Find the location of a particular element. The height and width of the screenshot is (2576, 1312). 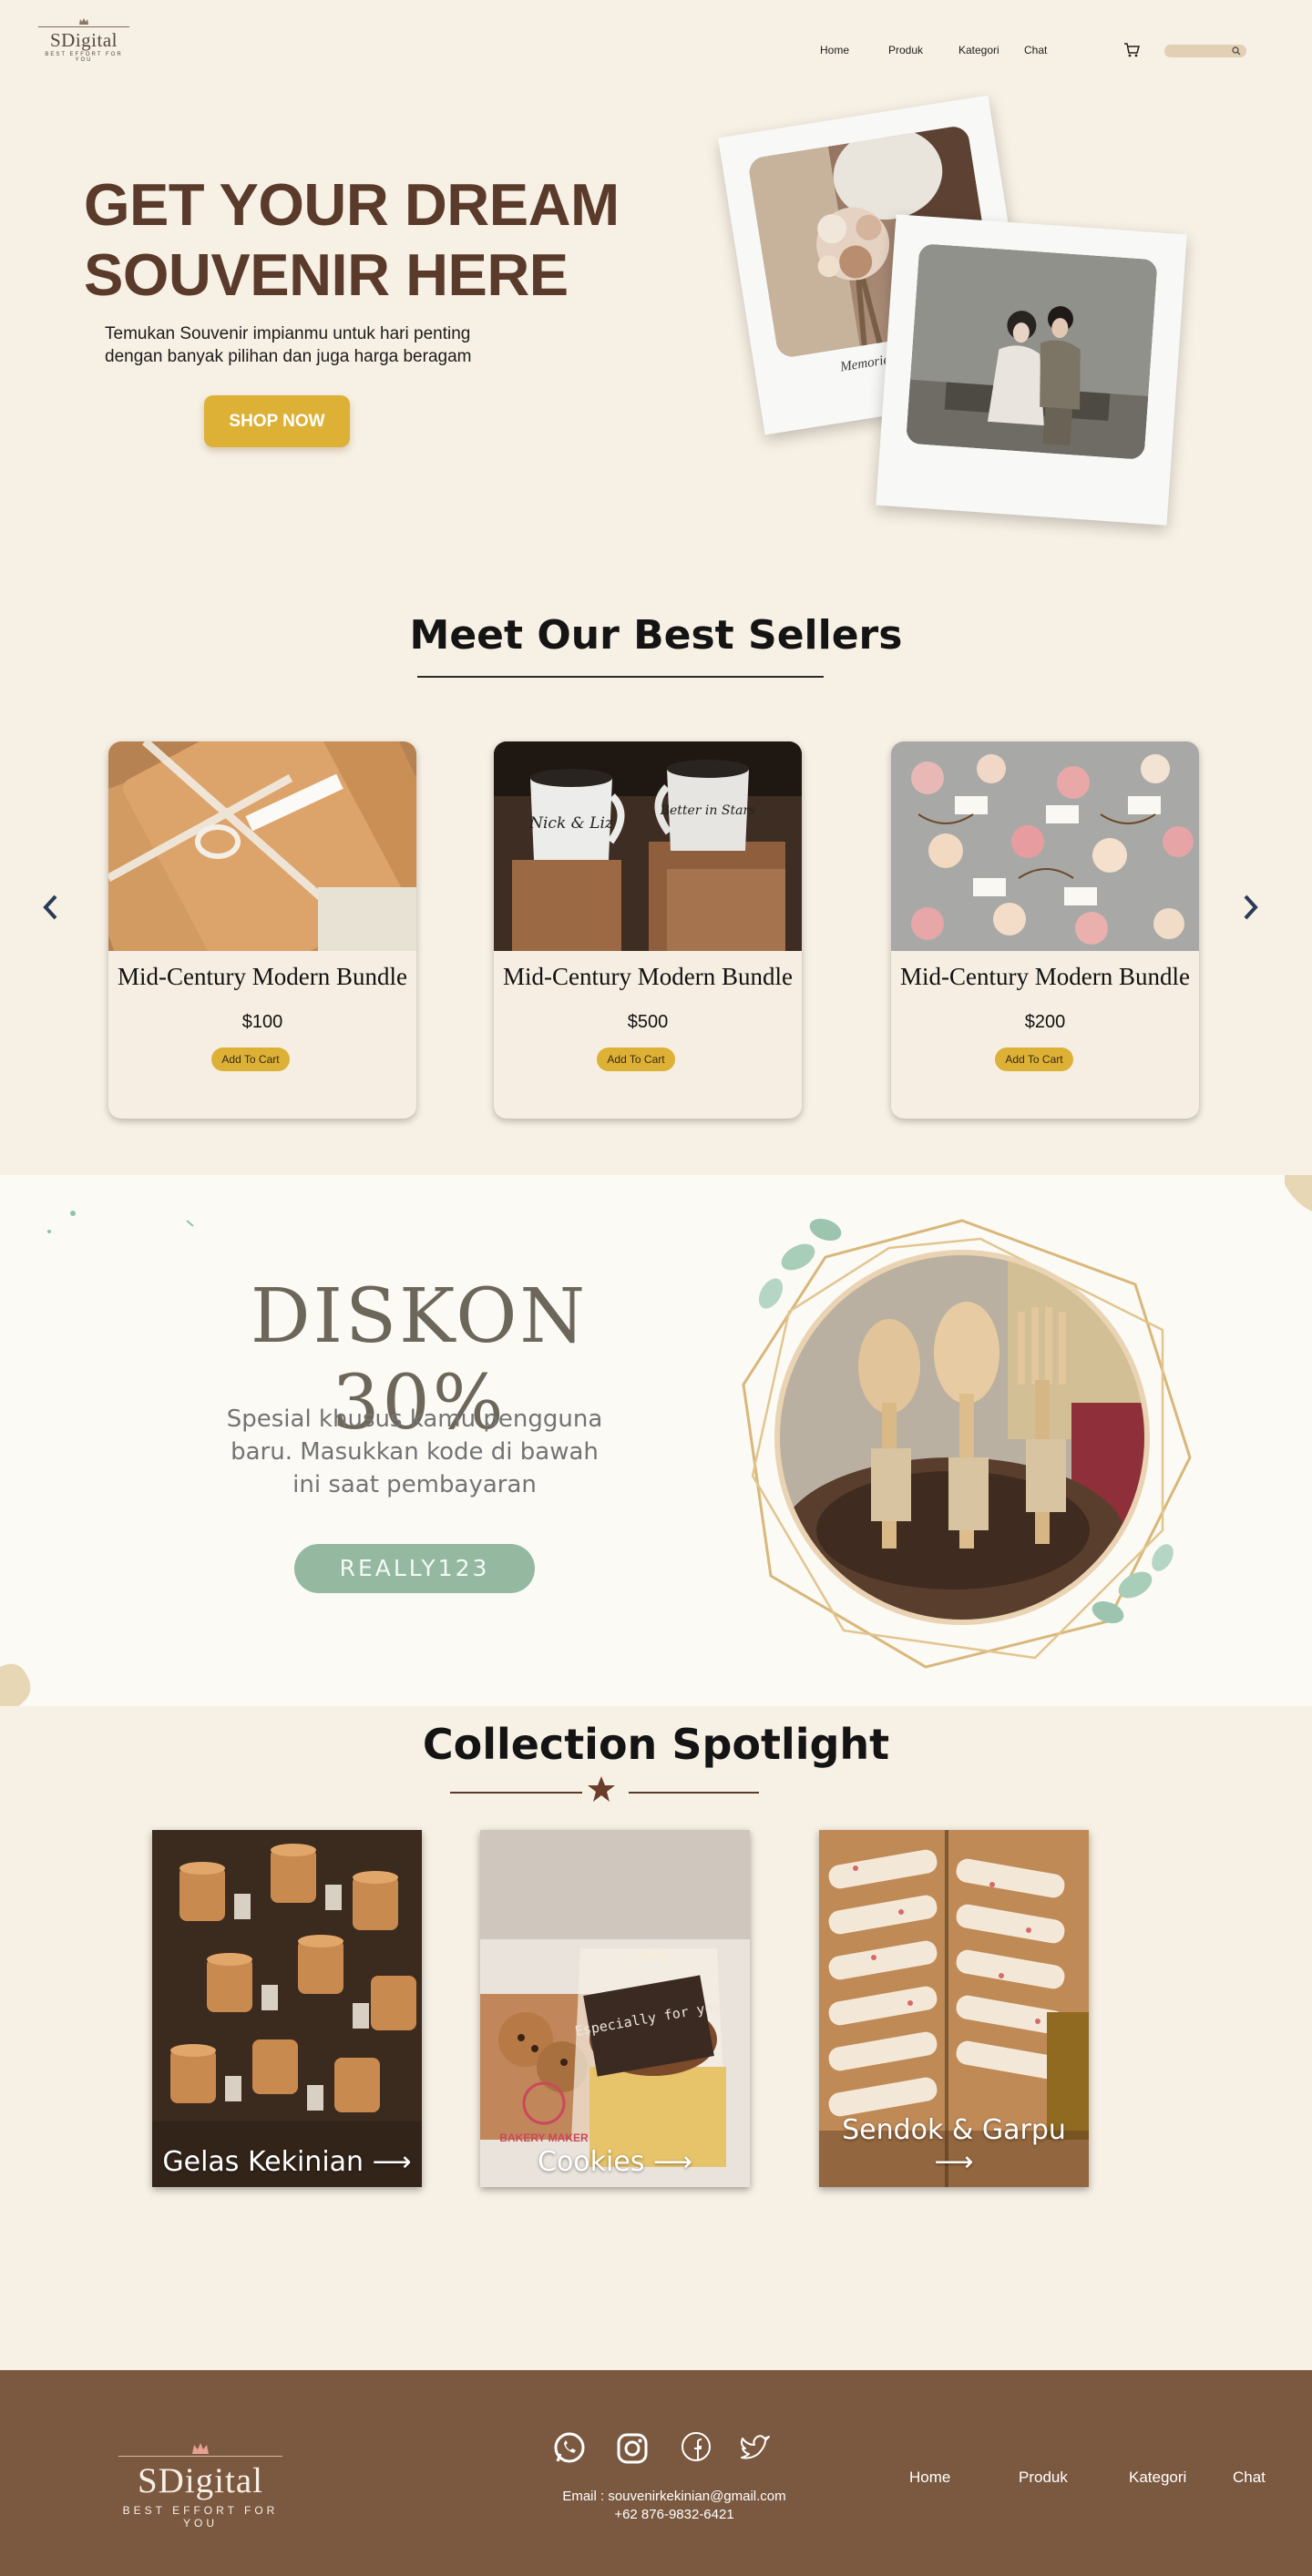

footer-link-kategori: Kategori is located at coordinates (1157, 2478).